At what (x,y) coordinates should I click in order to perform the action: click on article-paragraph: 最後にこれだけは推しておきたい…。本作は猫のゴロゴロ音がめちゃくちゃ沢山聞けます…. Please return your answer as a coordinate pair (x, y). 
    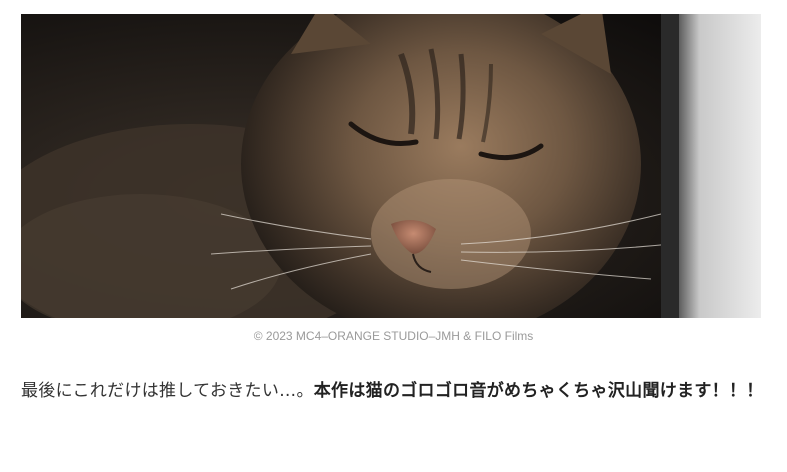
    Looking at the image, I should click on (393, 391).